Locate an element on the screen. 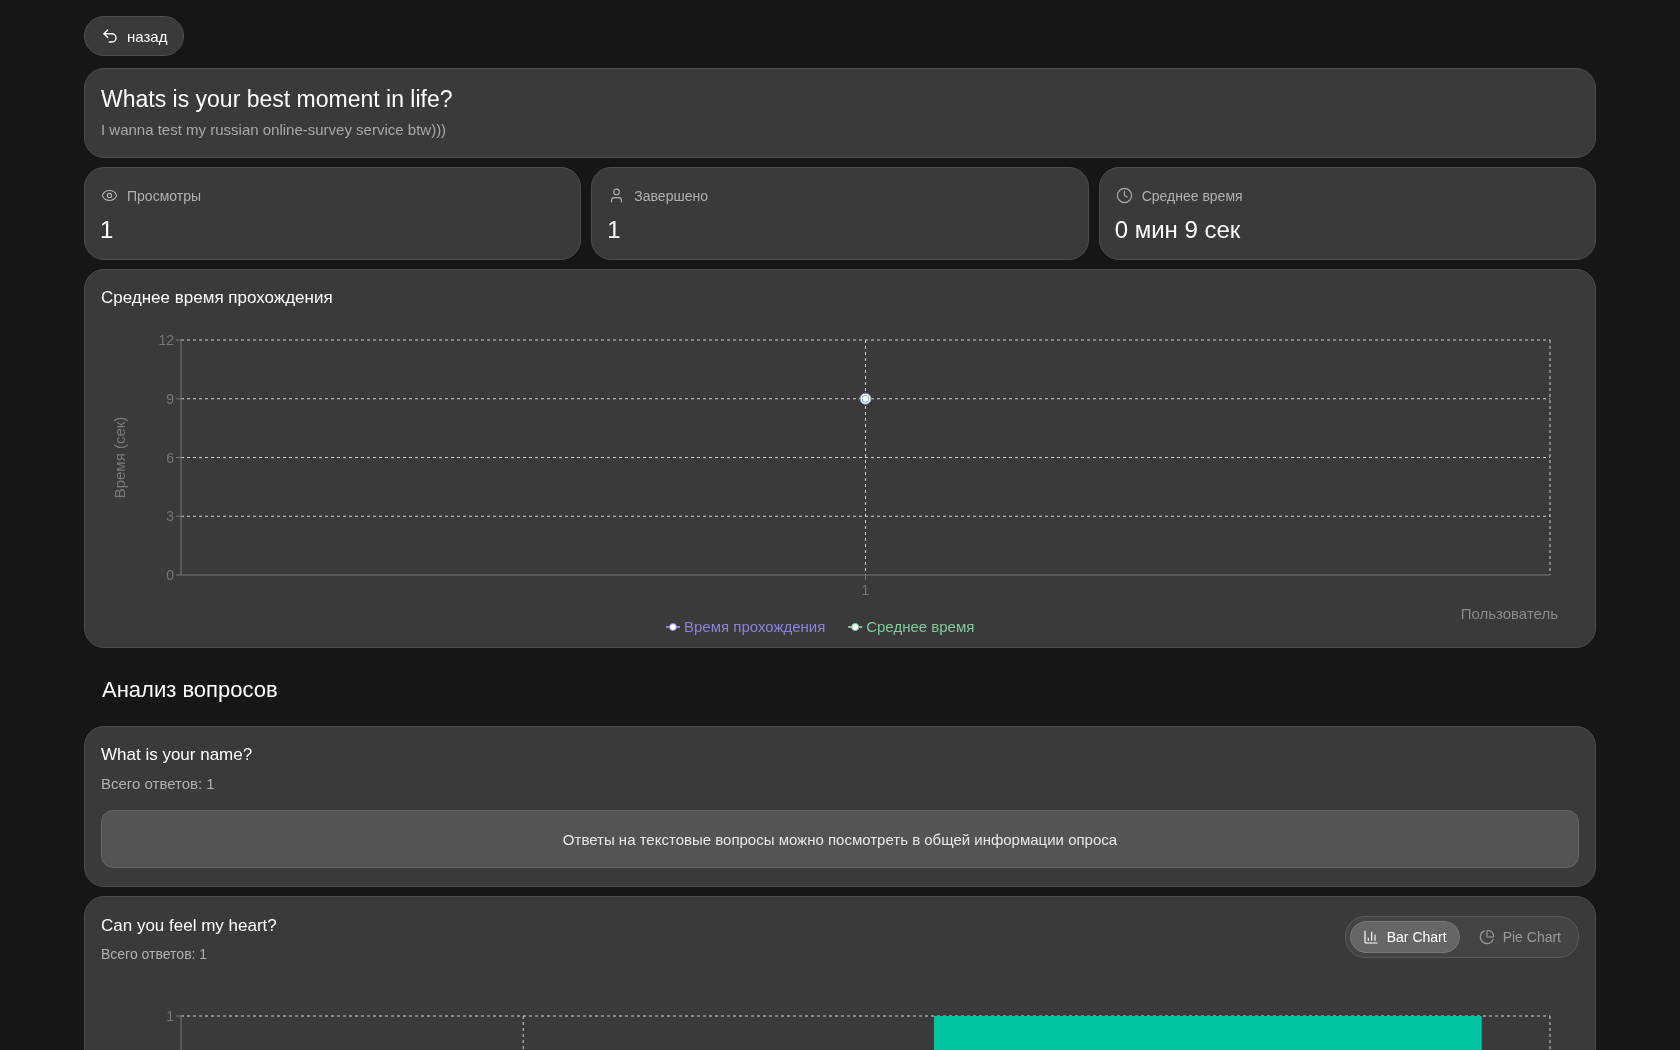  axis-tick-label: 0 is located at coordinates (170, 575).